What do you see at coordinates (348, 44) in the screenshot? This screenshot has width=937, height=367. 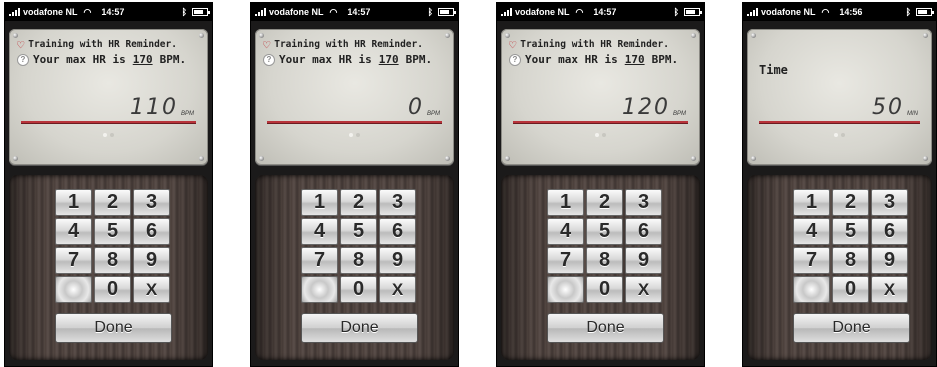 I see `reminder-title: Training with HR Reminder.` at bounding box center [348, 44].